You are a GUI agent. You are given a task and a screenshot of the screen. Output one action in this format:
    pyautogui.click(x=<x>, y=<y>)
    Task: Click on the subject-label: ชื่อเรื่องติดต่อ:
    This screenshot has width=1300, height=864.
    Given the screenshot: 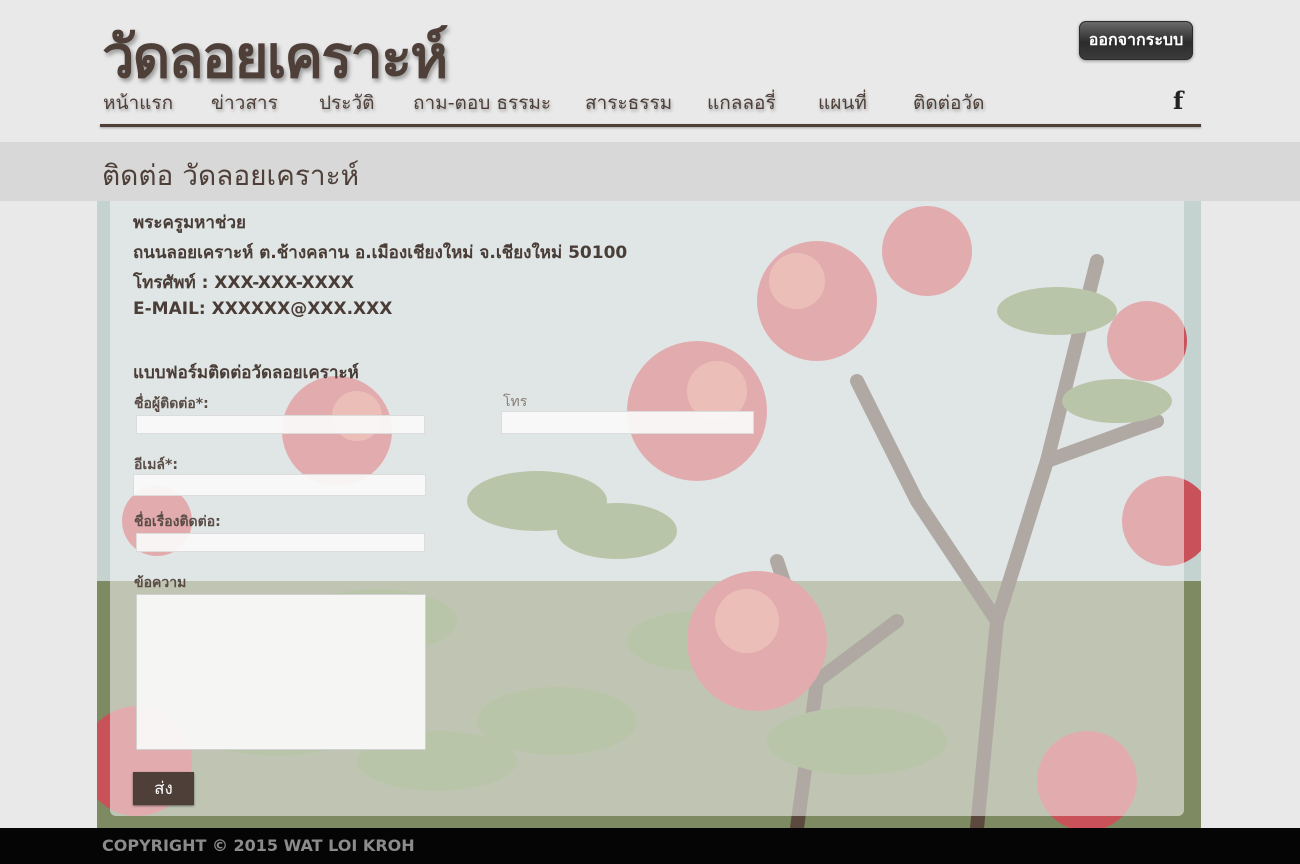 What is the action you would take?
    pyautogui.click(x=177, y=522)
    